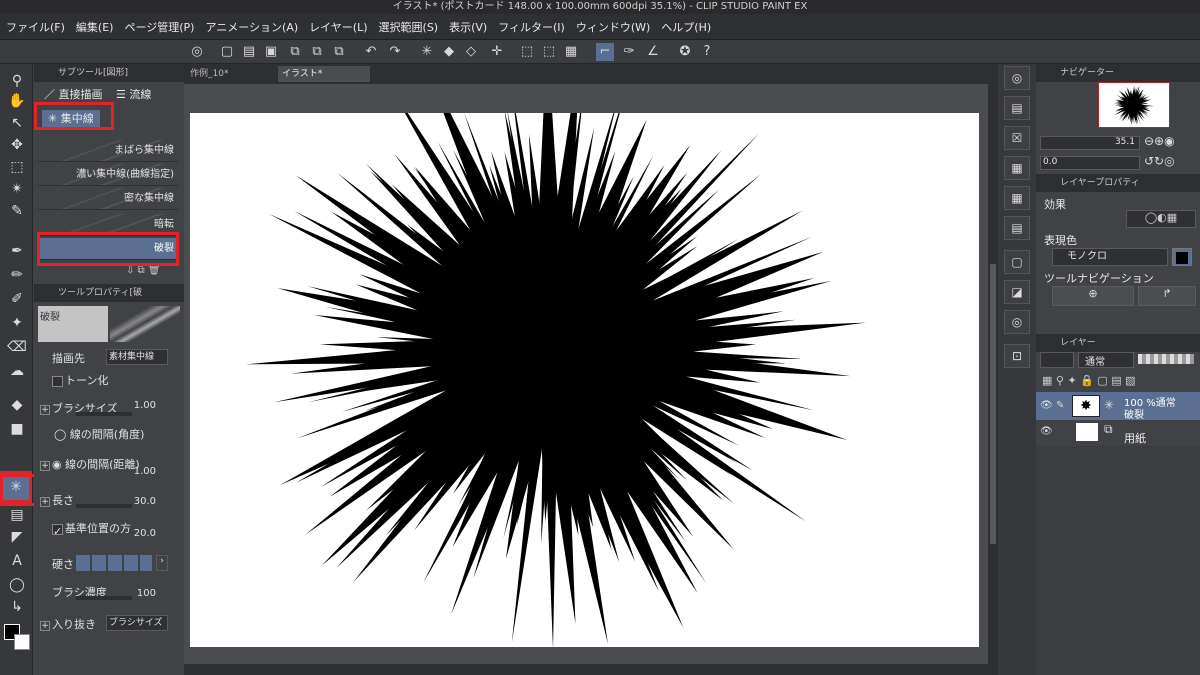  I want to click on material-btn-2-icon: ▤, so click(1017, 108).